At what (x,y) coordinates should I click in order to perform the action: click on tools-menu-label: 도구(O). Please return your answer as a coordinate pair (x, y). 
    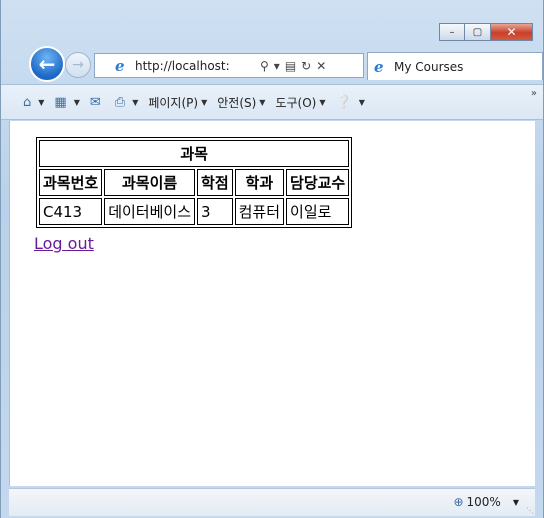
    Looking at the image, I should click on (296, 102).